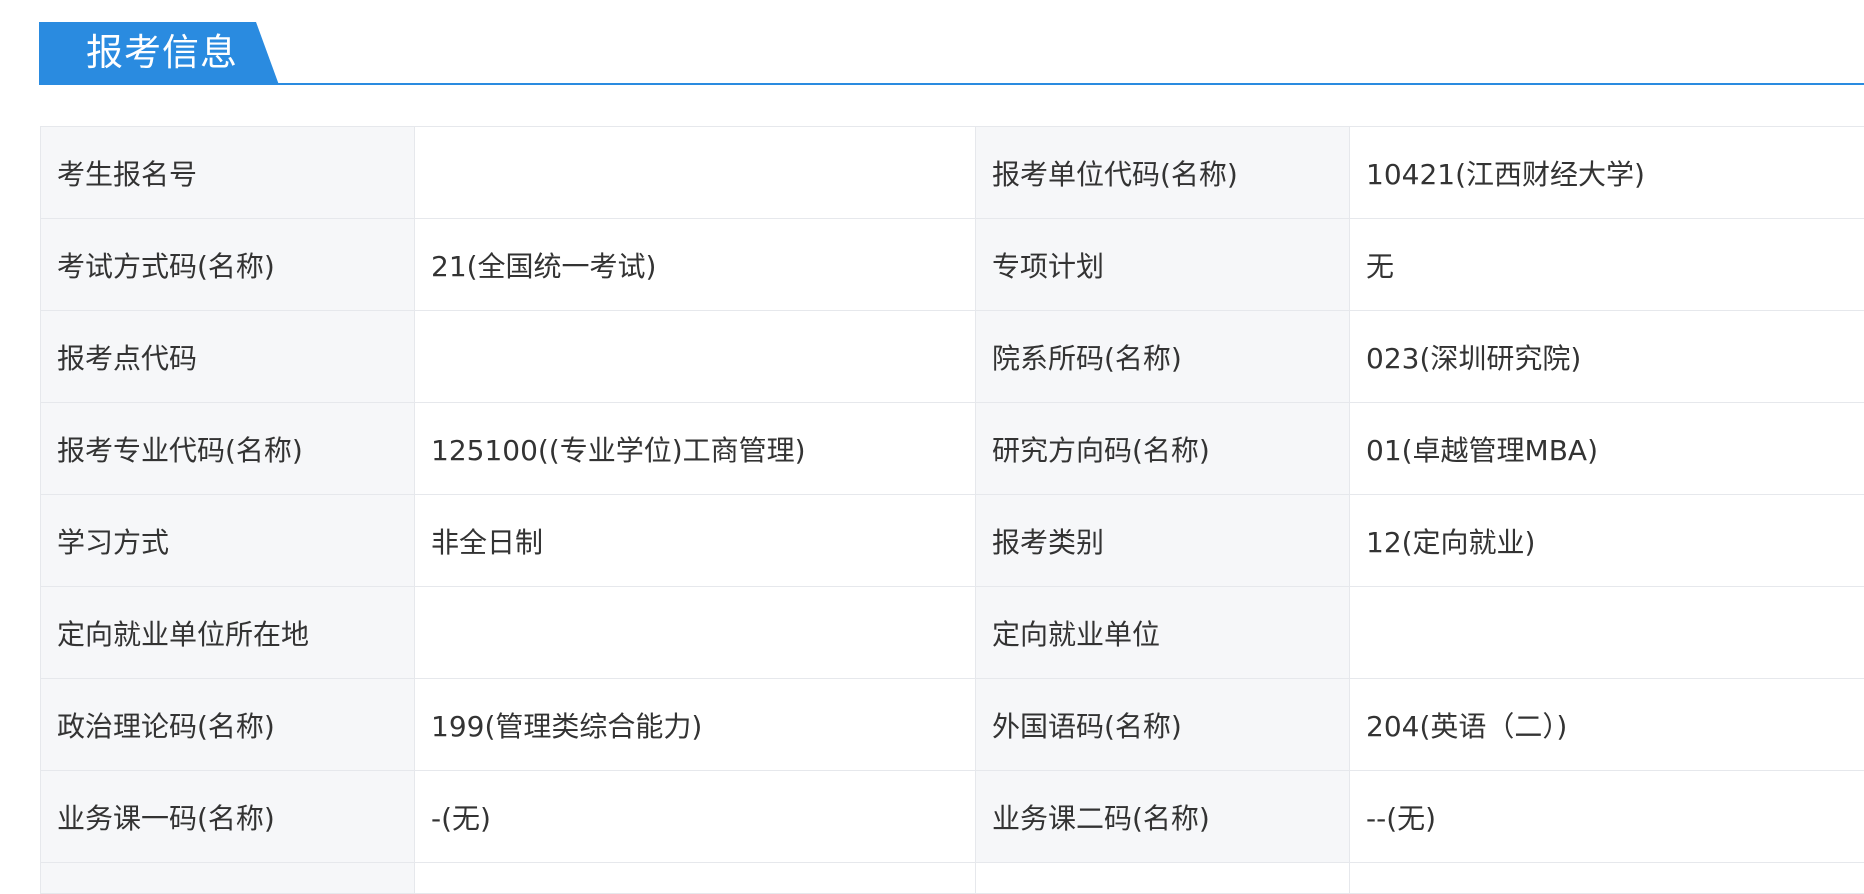 The height and width of the screenshot is (894, 1864). I want to click on field-value: --(无), so click(1607, 817).